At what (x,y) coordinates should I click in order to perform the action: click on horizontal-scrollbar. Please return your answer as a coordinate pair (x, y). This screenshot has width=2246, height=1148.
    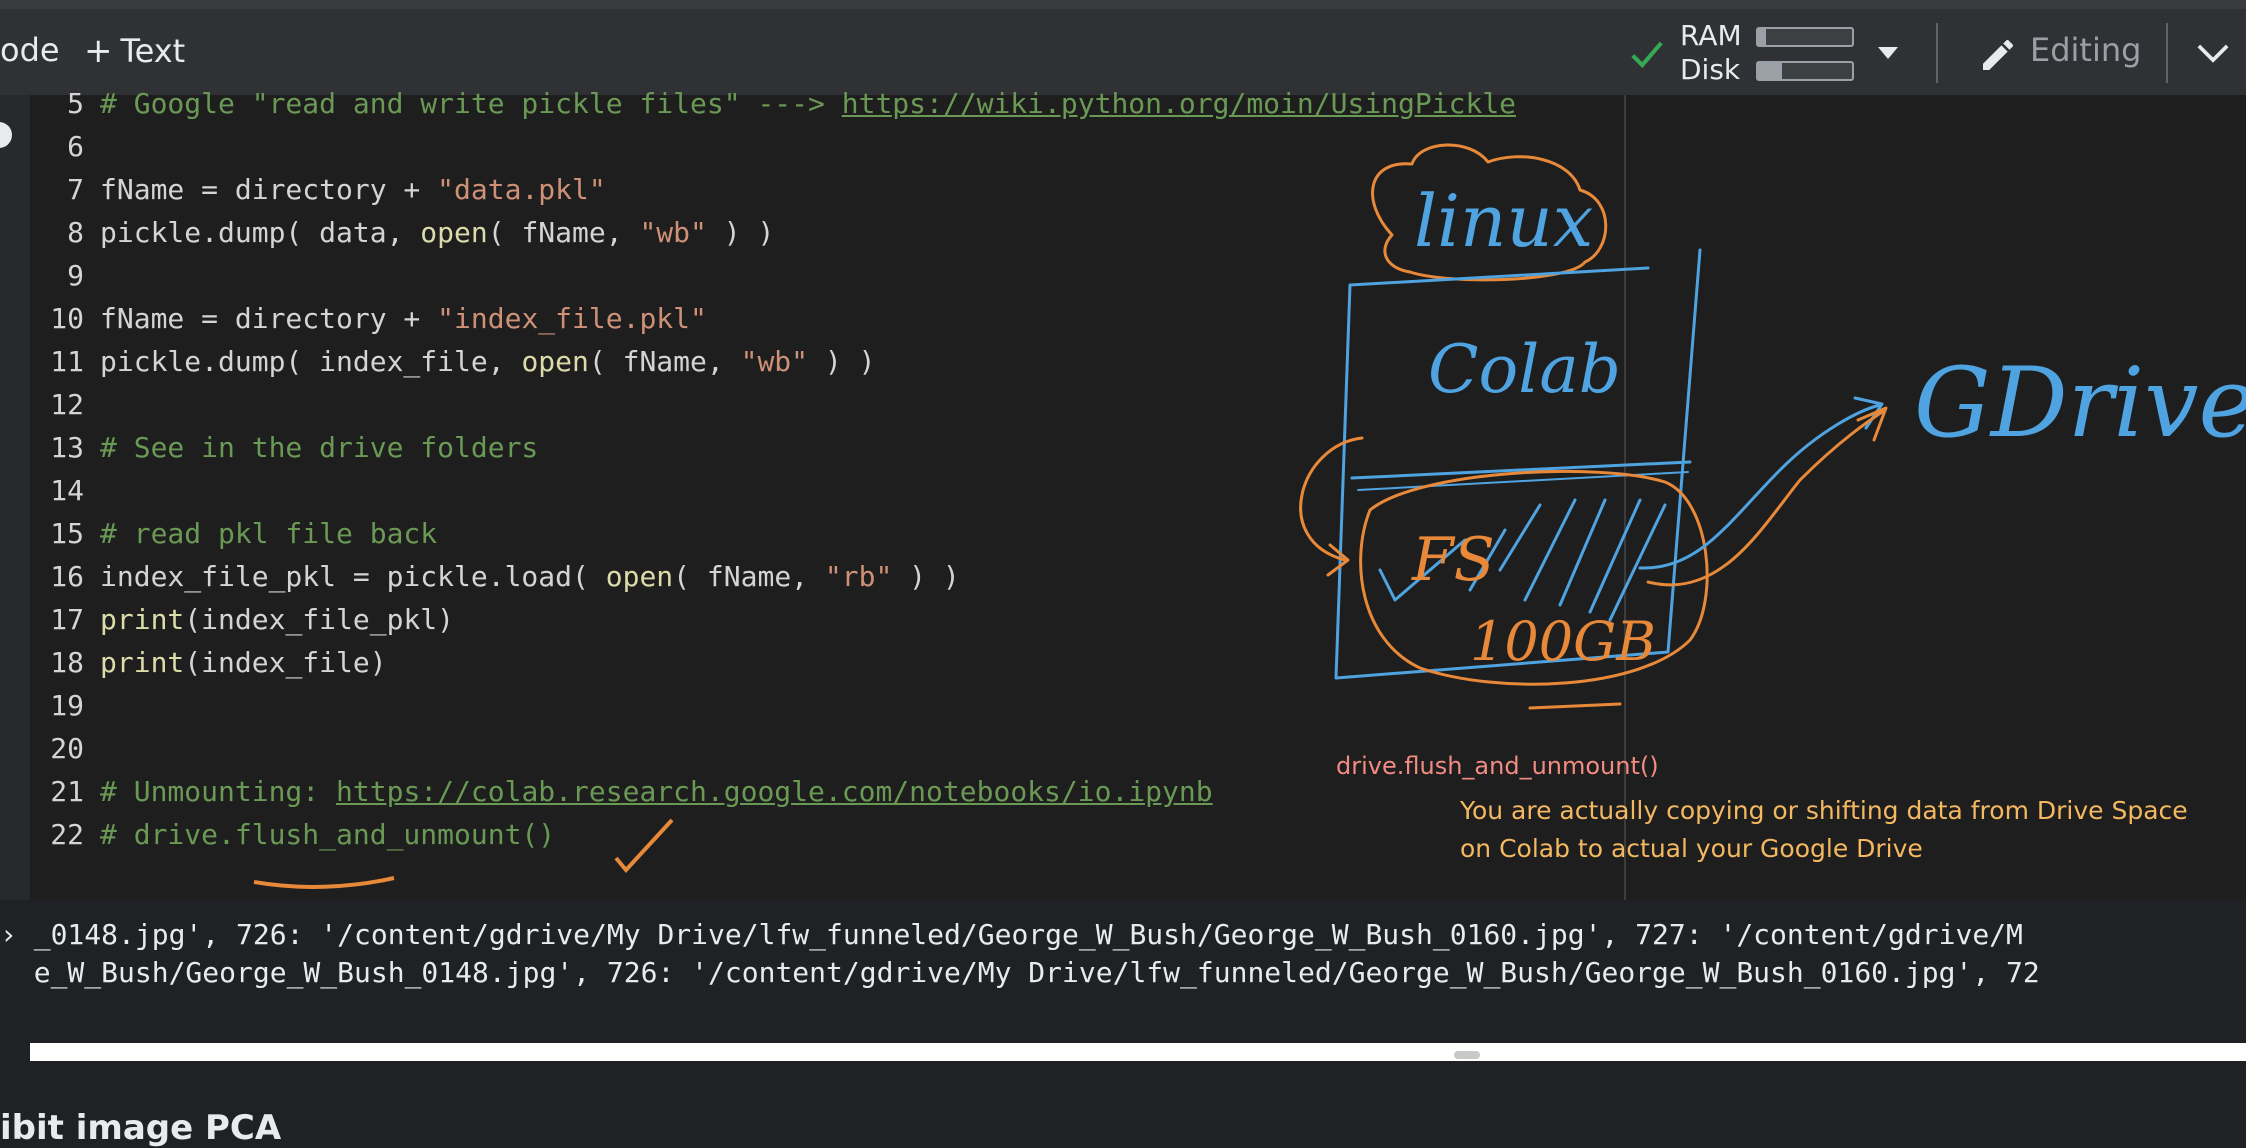
    Looking at the image, I should click on (1138, 1052).